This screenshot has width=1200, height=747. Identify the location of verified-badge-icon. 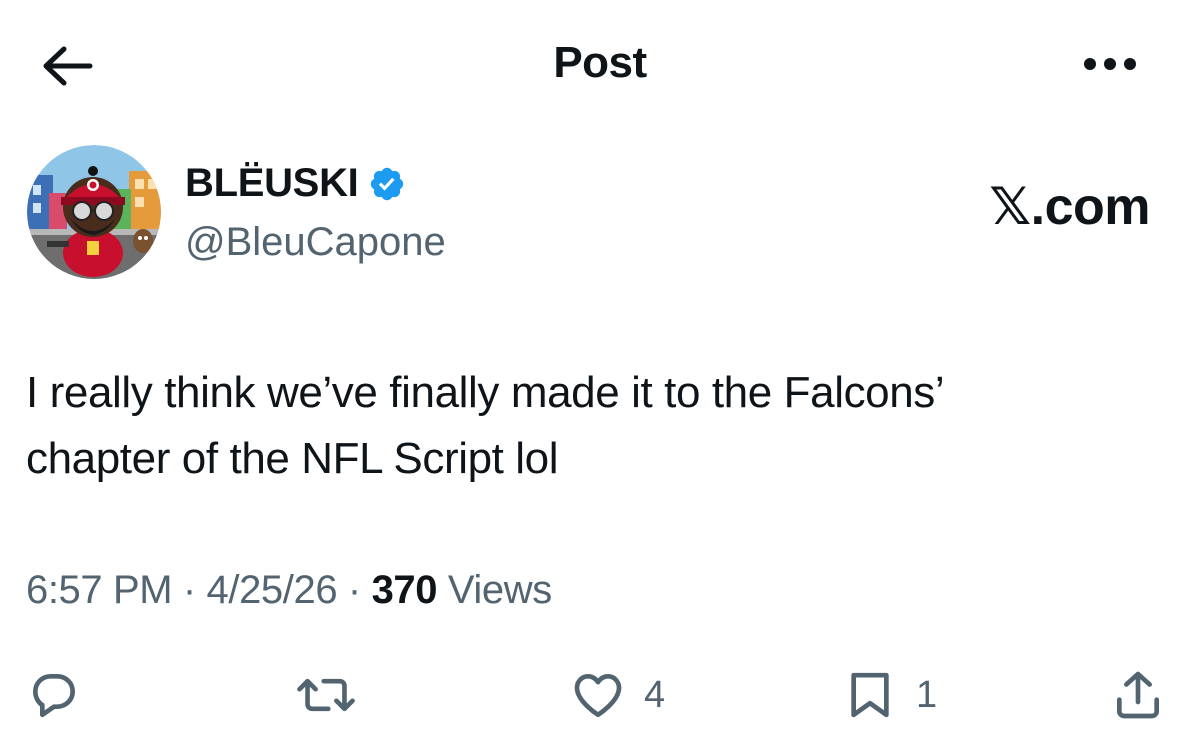
(387, 184).